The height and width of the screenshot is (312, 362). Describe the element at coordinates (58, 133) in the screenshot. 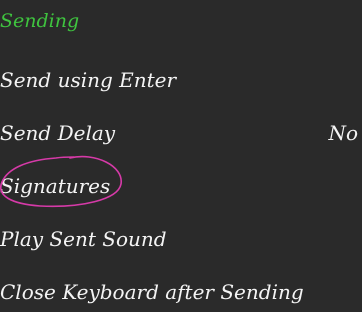

I see `setting-label: Send Delay` at that location.